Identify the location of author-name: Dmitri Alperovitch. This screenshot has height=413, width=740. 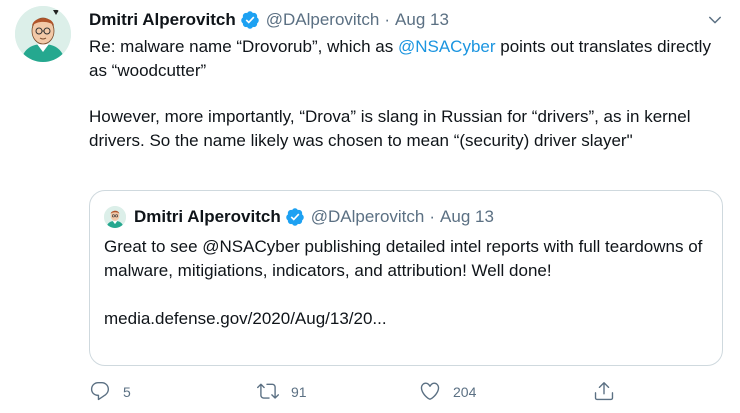
(162, 20).